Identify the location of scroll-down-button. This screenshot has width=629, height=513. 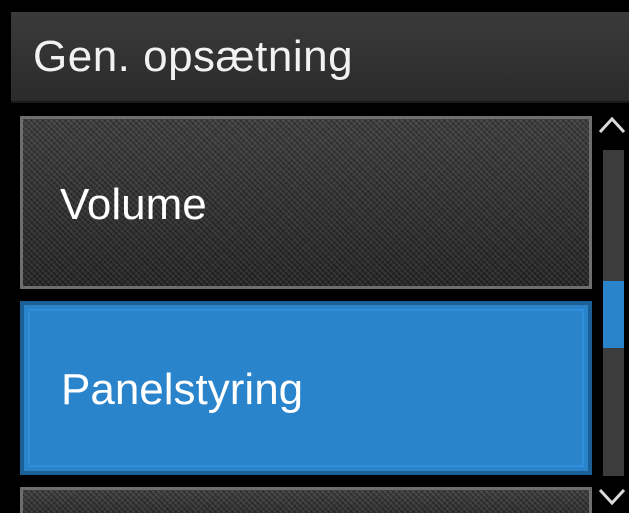
(612, 497).